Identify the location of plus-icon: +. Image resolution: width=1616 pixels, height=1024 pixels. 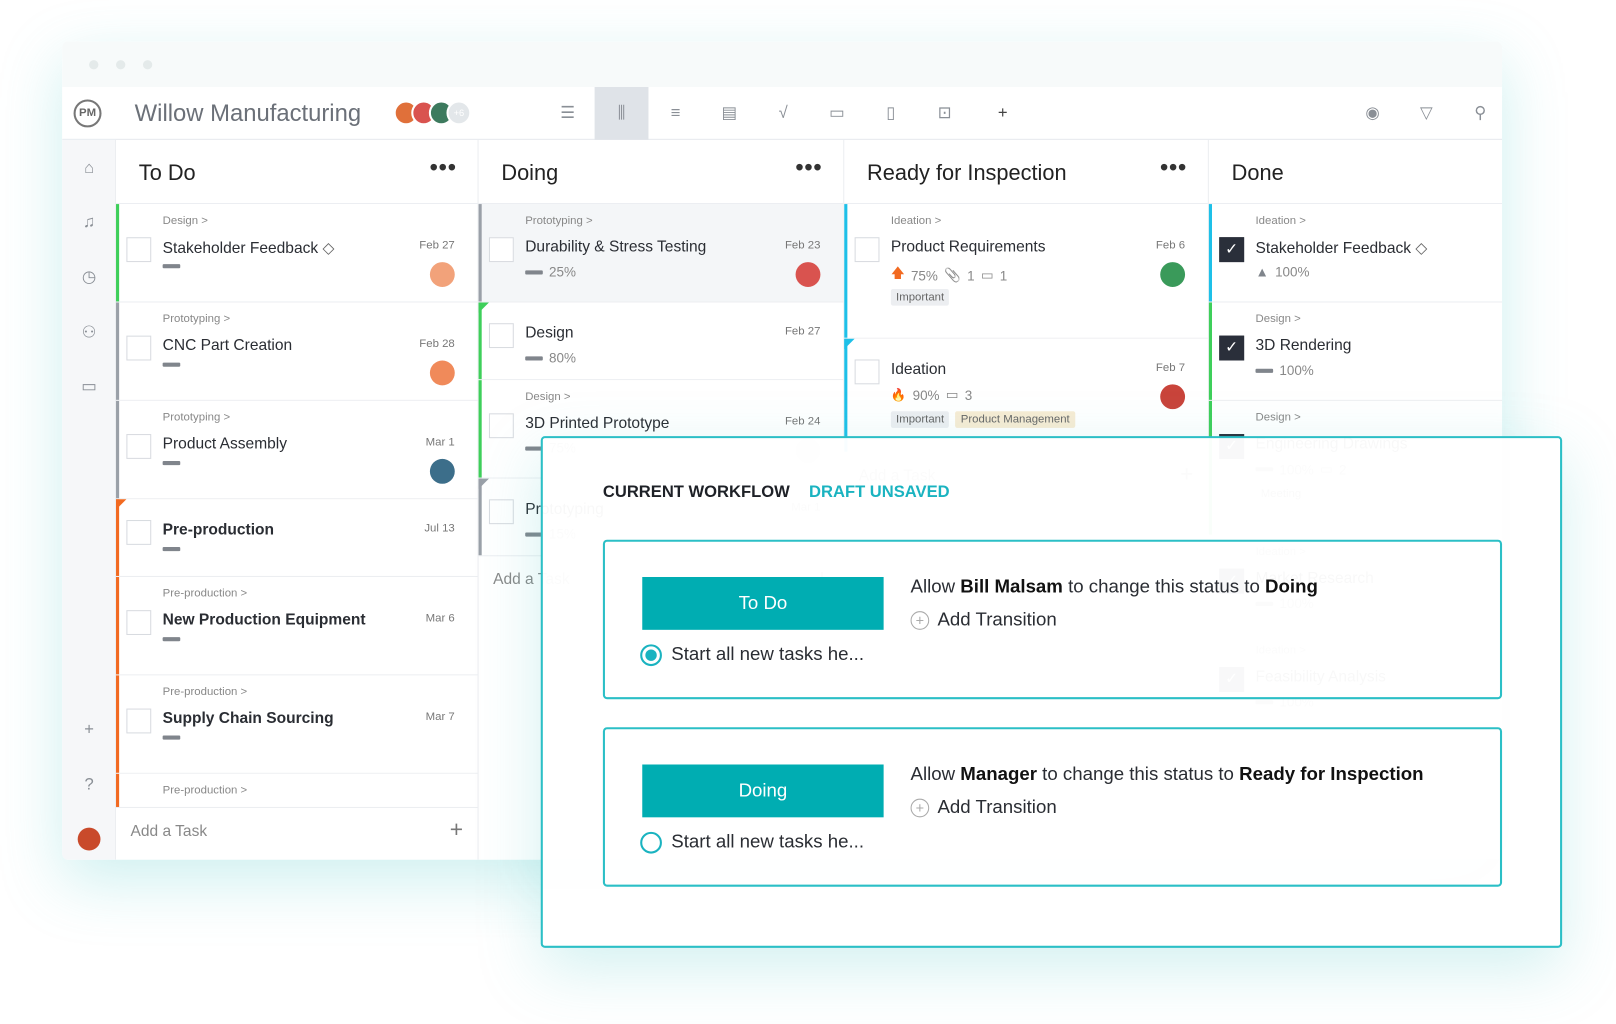
(89, 730).